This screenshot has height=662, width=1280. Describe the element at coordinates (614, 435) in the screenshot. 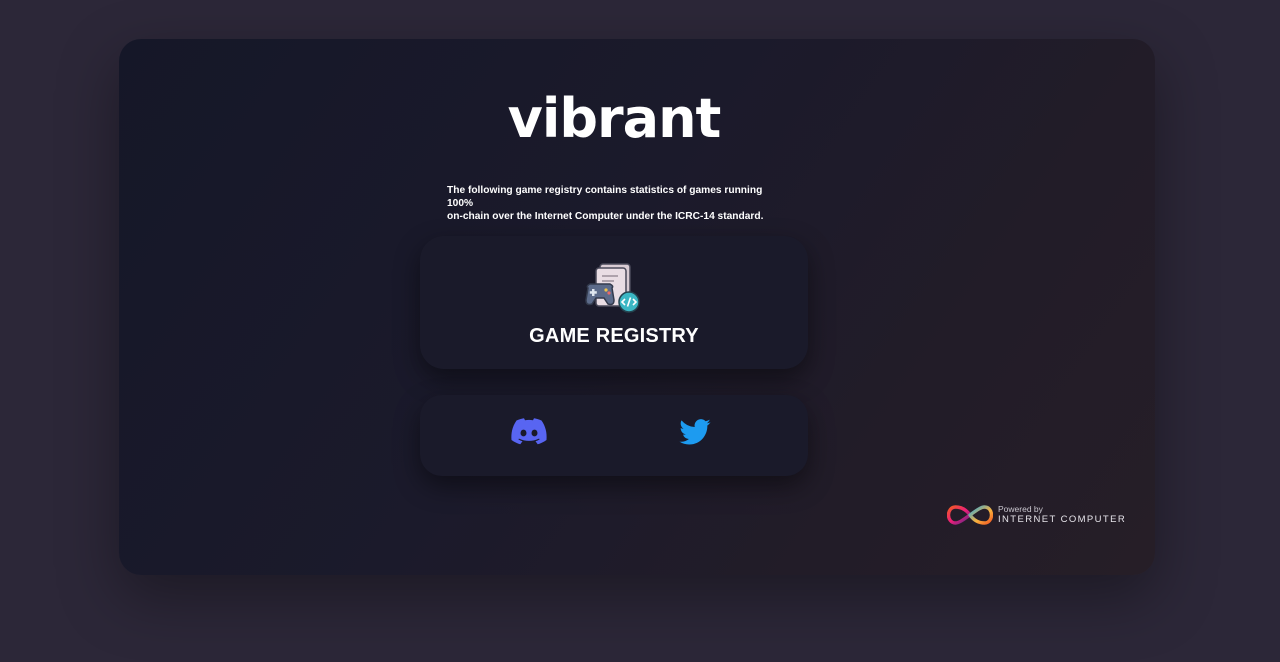

I see `social-links-card` at that location.